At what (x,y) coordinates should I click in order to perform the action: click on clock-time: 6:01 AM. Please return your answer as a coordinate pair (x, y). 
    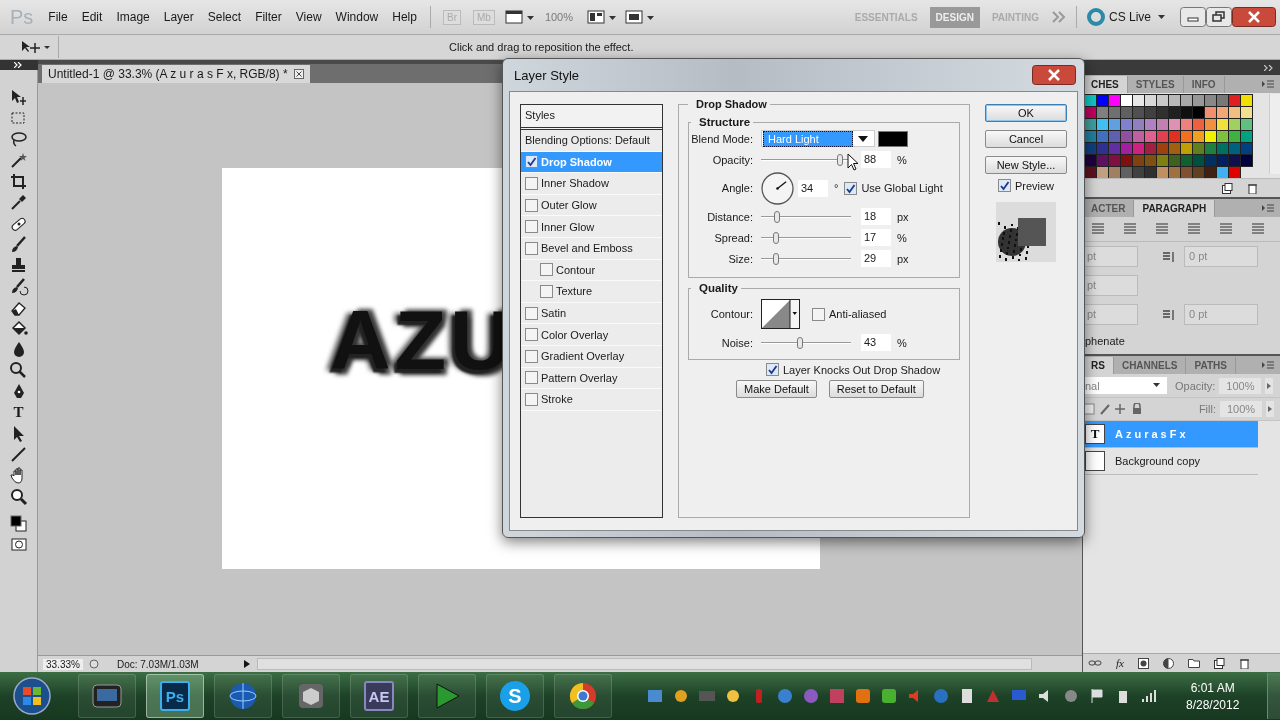
    Looking at the image, I should click on (1212, 687).